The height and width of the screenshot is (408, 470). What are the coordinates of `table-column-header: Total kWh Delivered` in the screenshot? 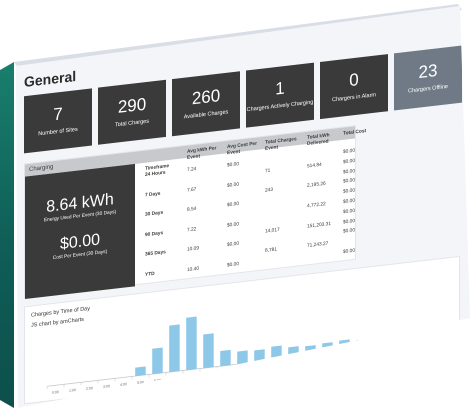 It's located at (318, 140).